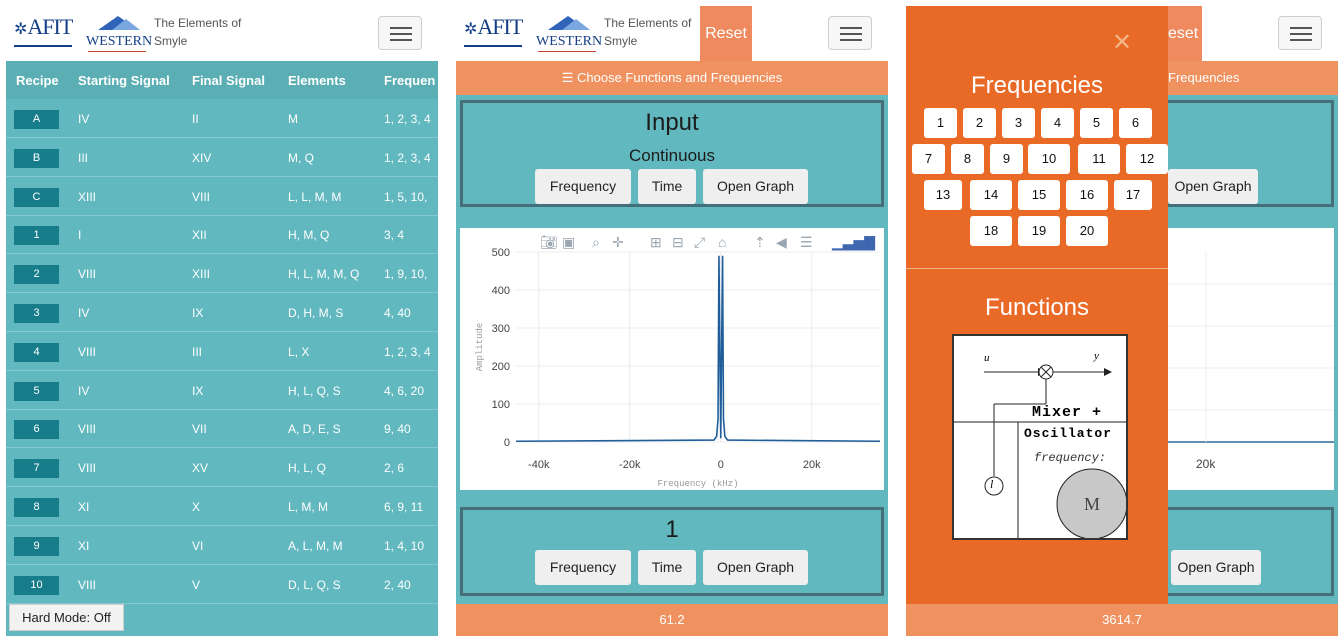  Describe the element at coordinates (501, 253) in the screenshot. I see `y-tick-label: 500` at that location.